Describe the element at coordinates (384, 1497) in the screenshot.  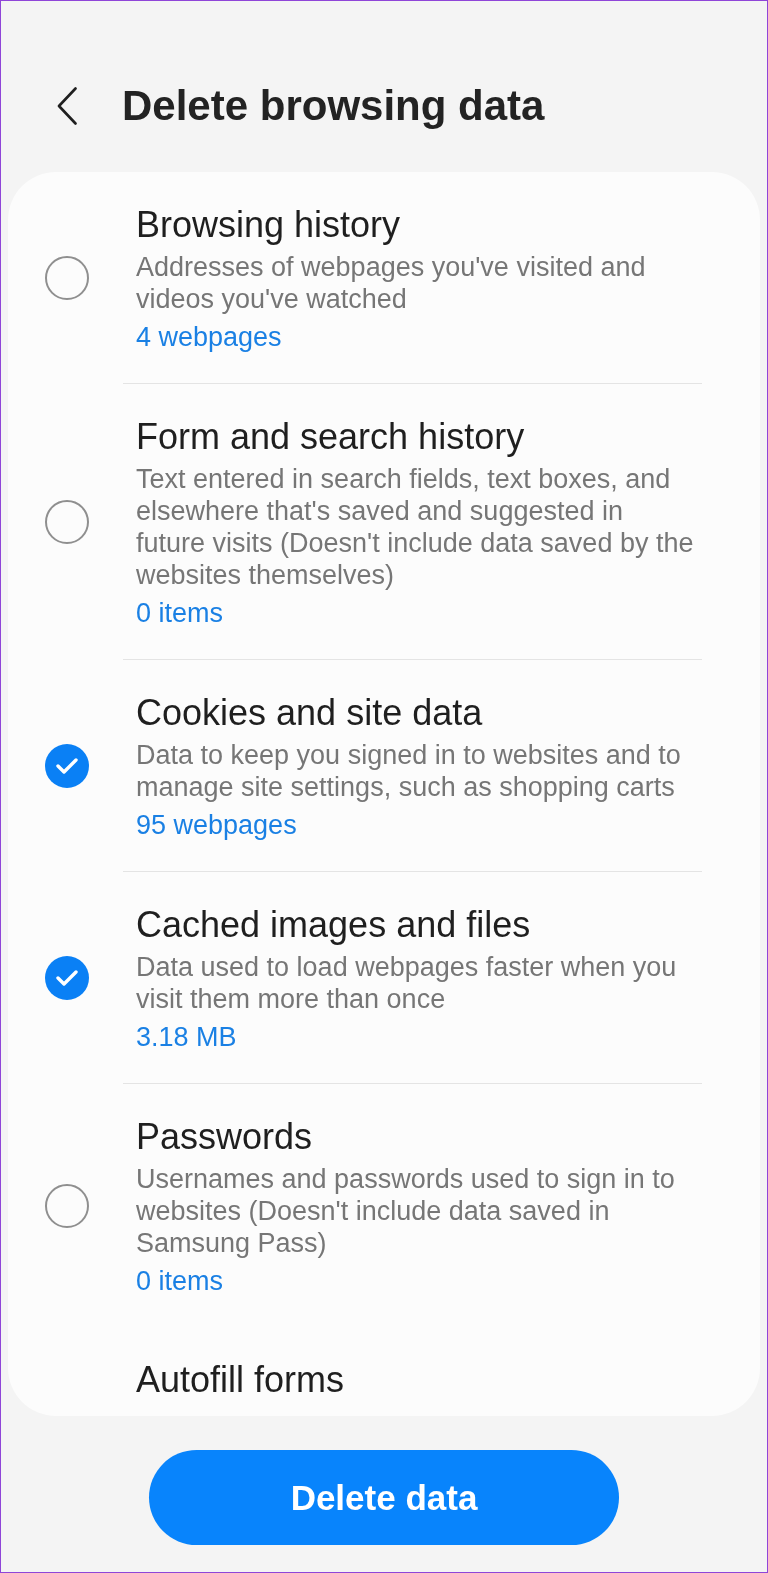
I see `delete-data-button: Delete data` at that location.